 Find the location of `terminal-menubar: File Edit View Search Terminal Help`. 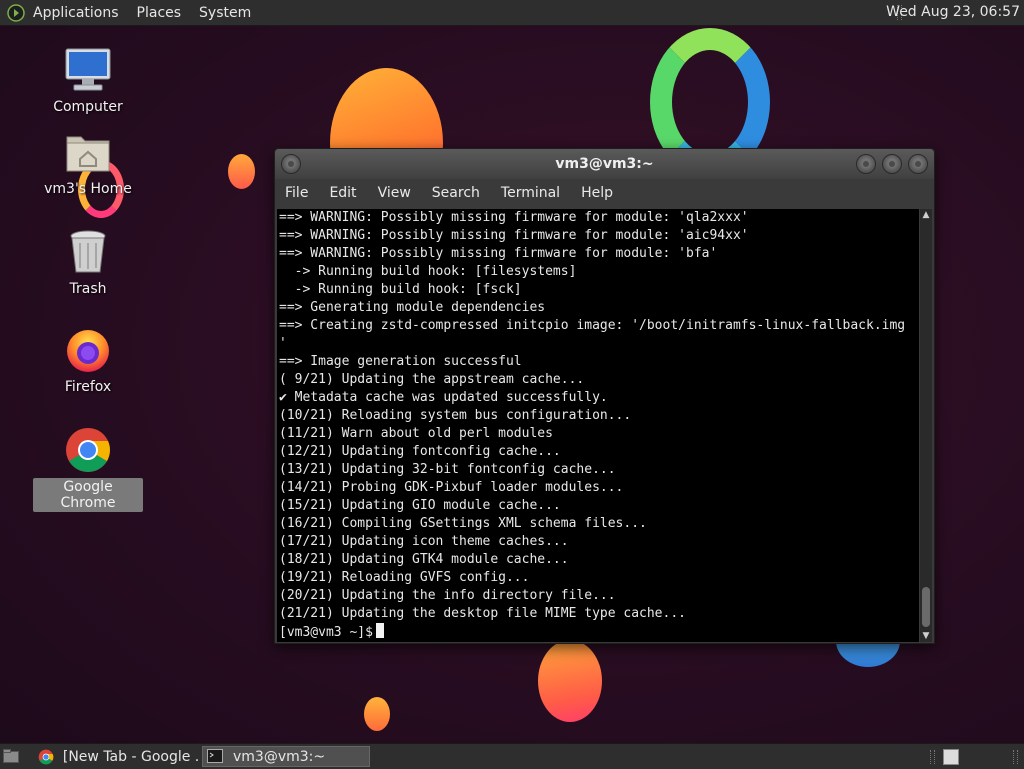

terminal-menubar: File Edit View Search Terminal Help is located at coordinates (604, 193).